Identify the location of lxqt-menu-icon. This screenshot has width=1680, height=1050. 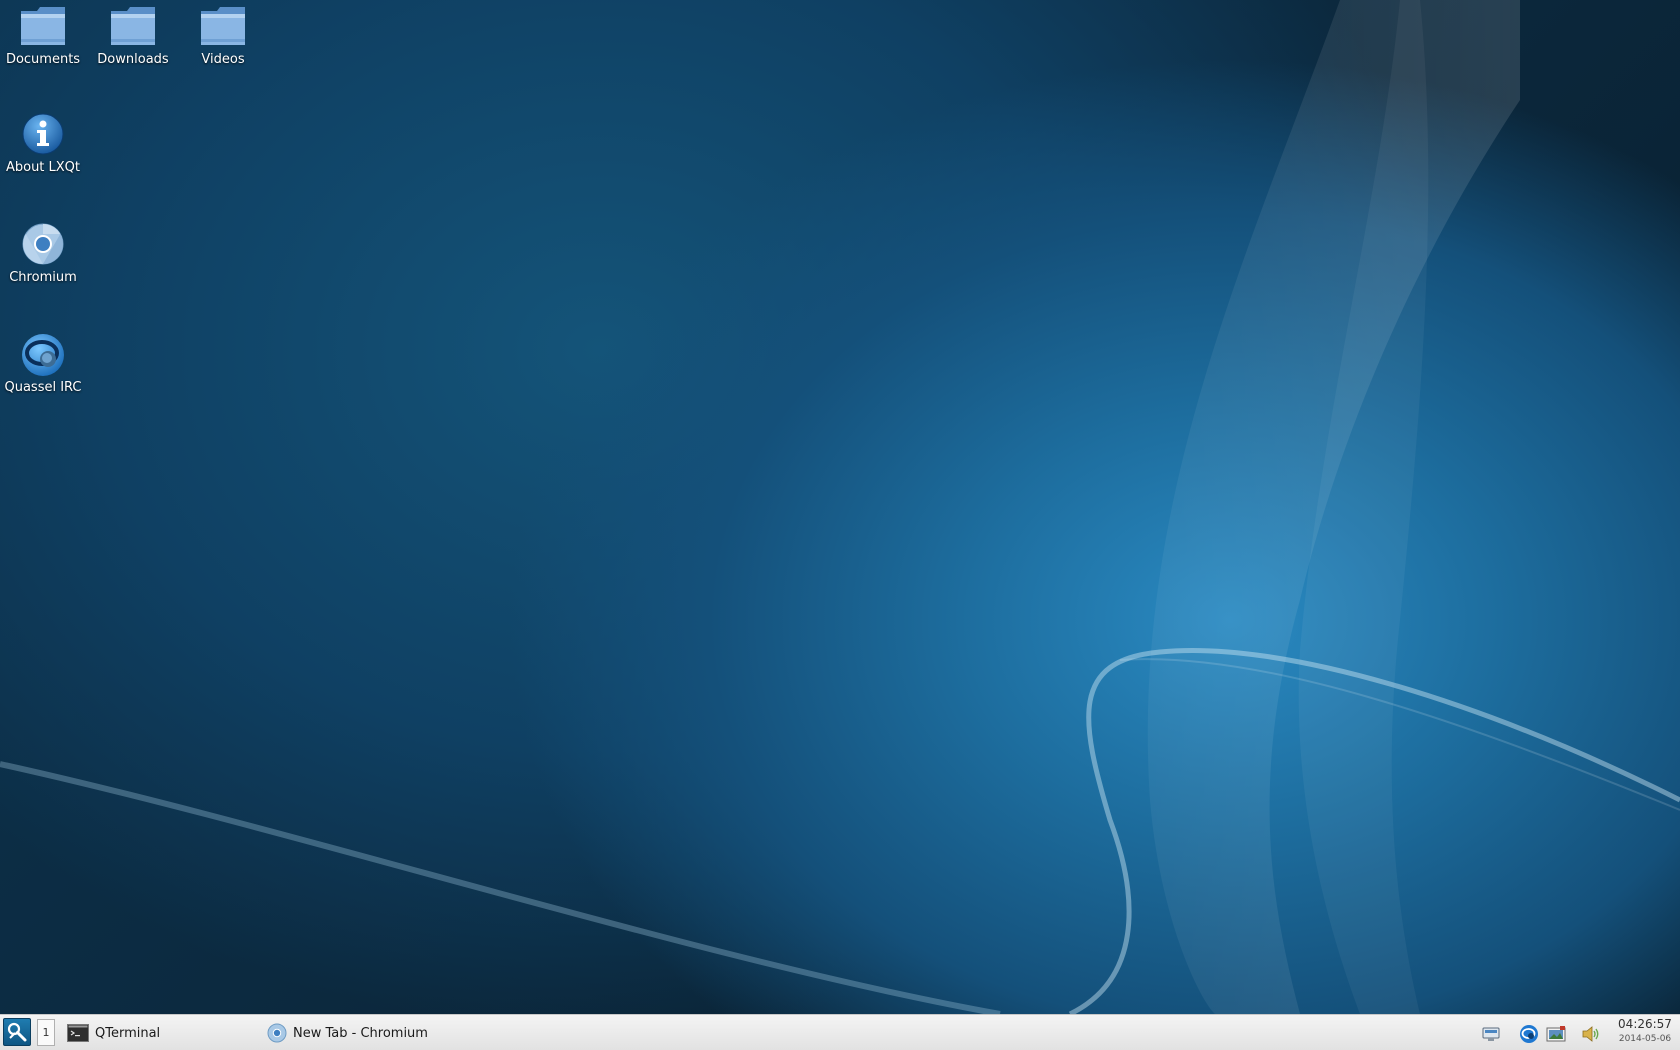
(17, 1032).